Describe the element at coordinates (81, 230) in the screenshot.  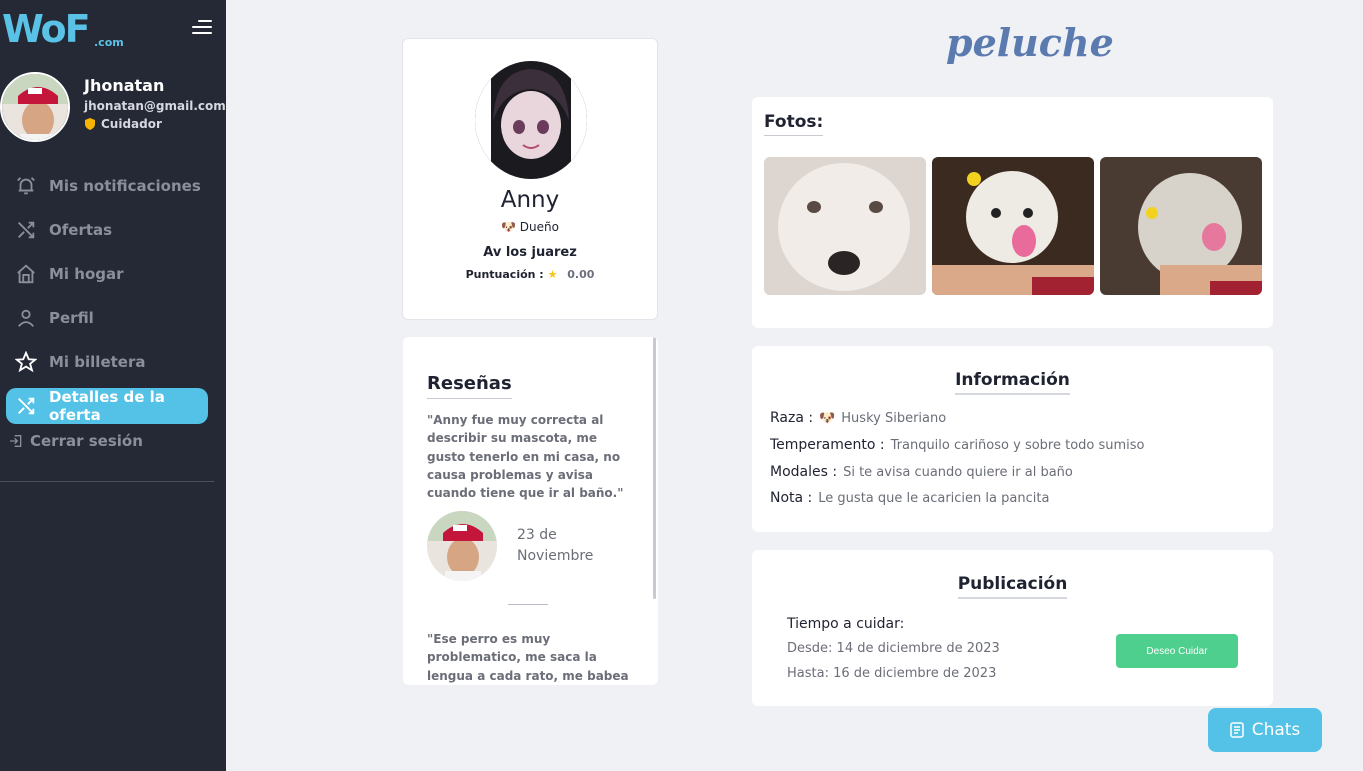
I see `nav-label: Ofertas` at that location.